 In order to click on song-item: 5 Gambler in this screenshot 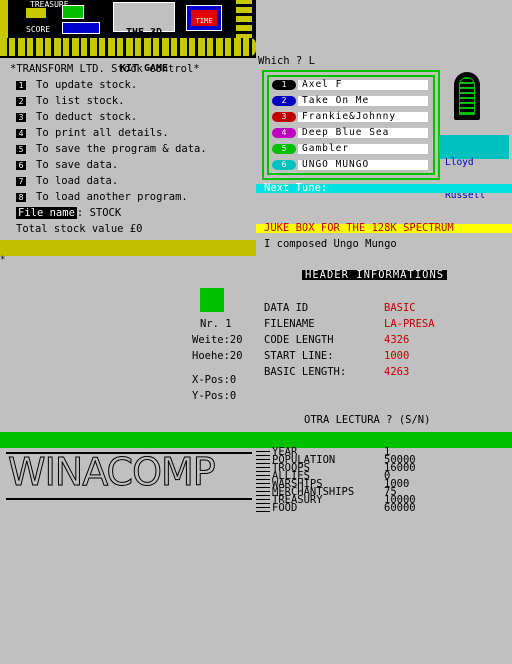, I will do `click(350, 149)`.